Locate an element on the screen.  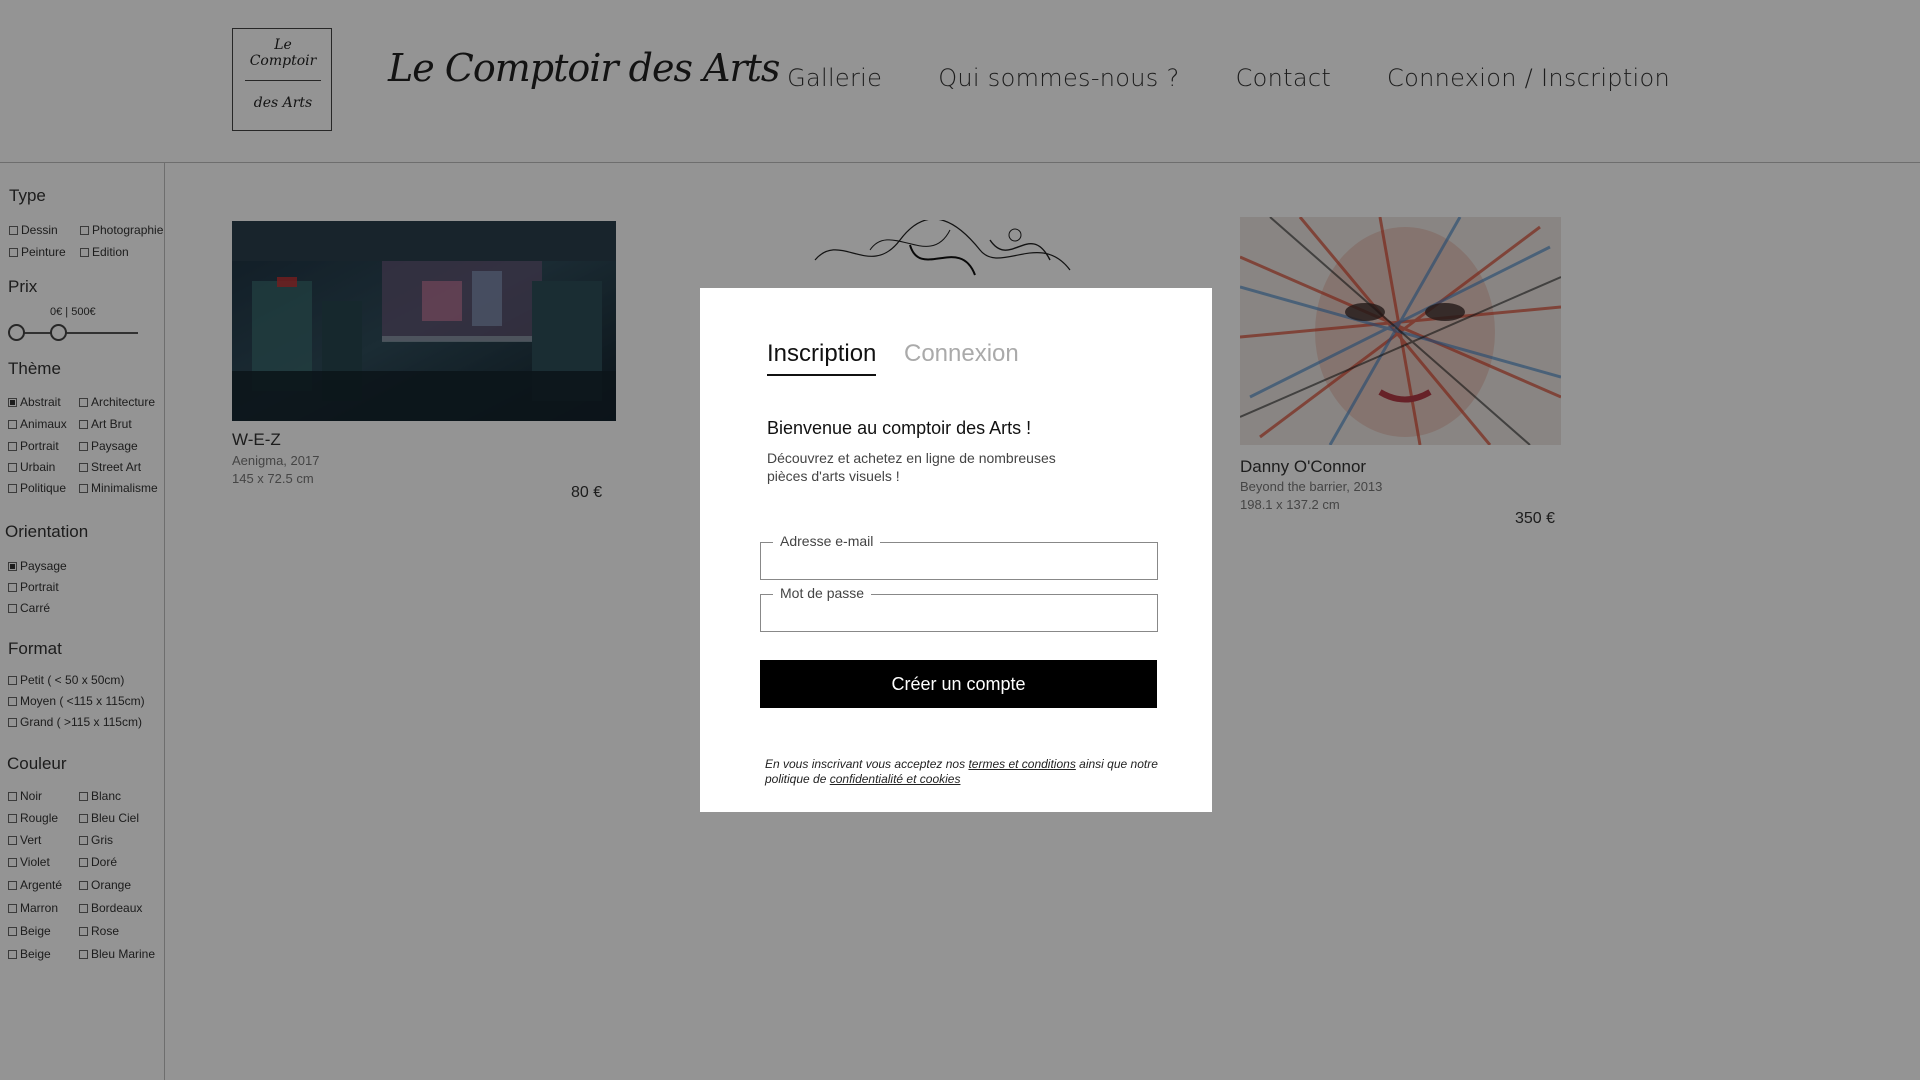
terms-link: termes et conditions is located at coordinates (1021, 764).